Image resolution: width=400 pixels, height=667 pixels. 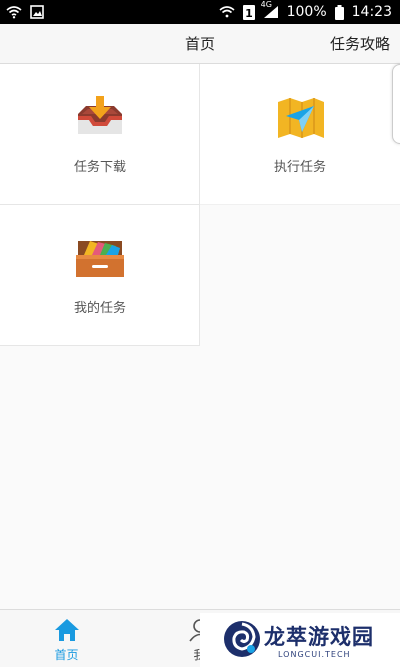 I want to click on network-type: 4G, so click(x=266, y=4).